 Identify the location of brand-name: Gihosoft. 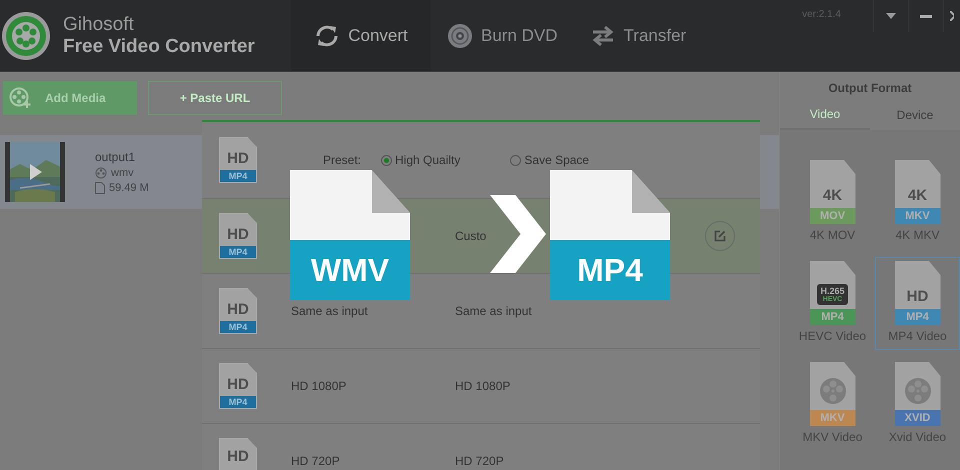
(99, 25).